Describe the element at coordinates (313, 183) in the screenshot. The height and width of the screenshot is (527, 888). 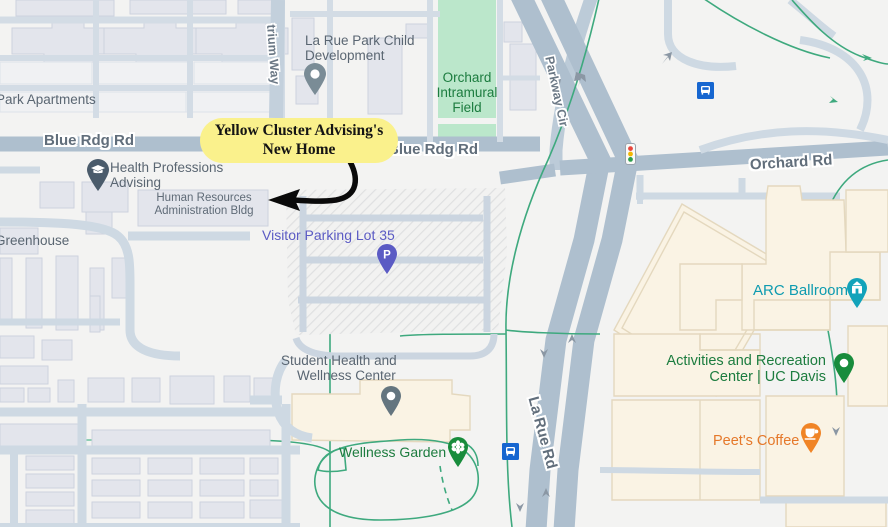
I see `annotation-arrow` at that location.